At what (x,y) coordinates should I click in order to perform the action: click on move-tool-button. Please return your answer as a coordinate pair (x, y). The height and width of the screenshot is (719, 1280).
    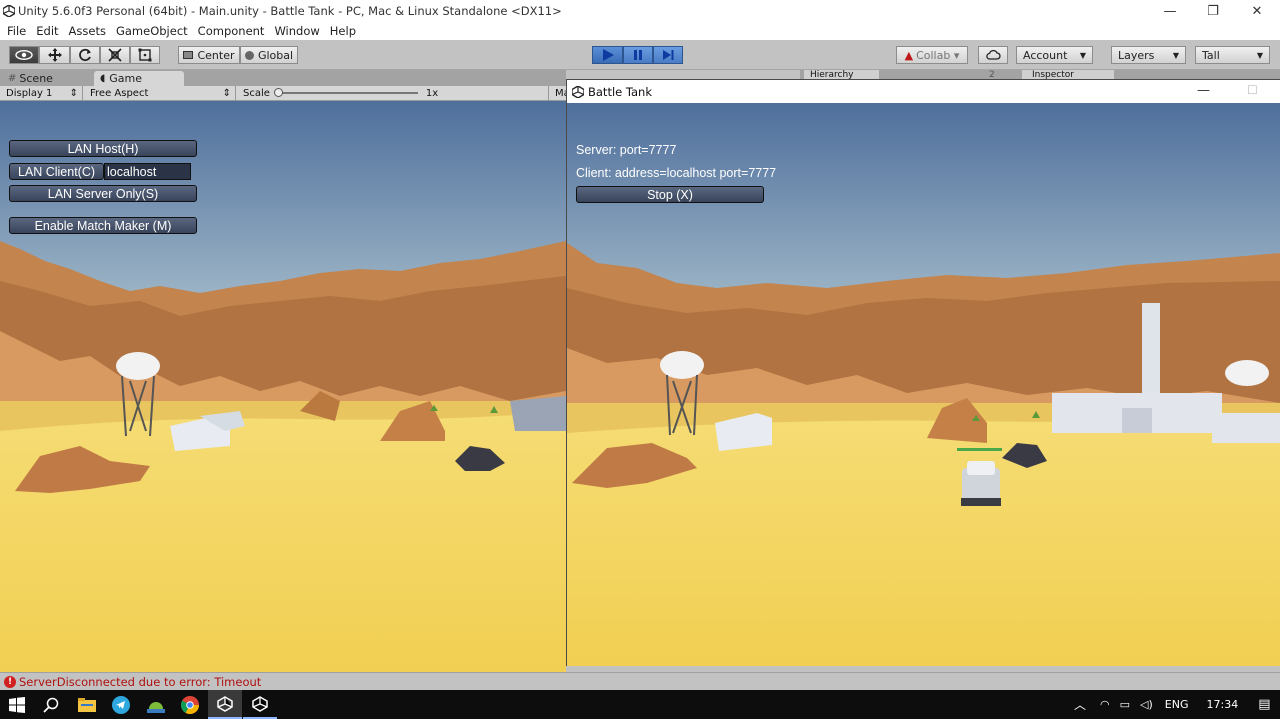
    Looking at the image, I should click on (54, 55).